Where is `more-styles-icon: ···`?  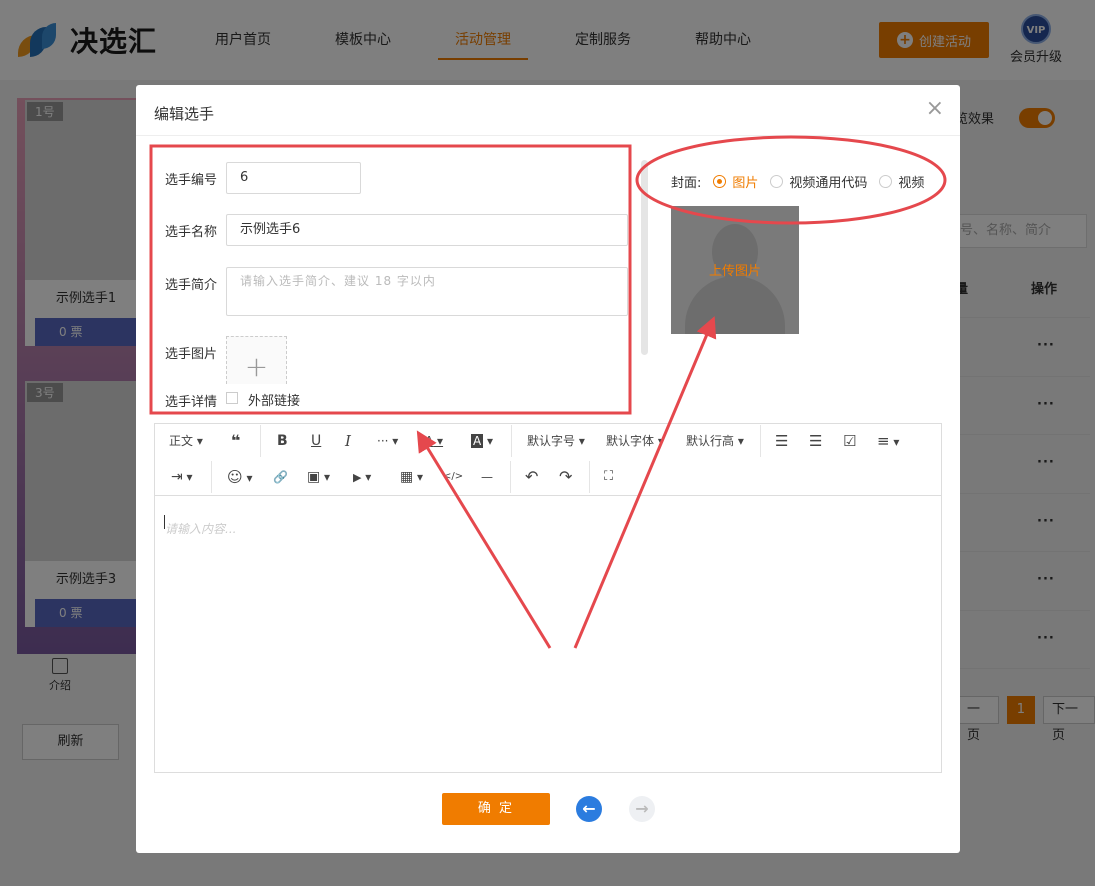 more-styles-icon: ··· is located at coordinates (383, 441).